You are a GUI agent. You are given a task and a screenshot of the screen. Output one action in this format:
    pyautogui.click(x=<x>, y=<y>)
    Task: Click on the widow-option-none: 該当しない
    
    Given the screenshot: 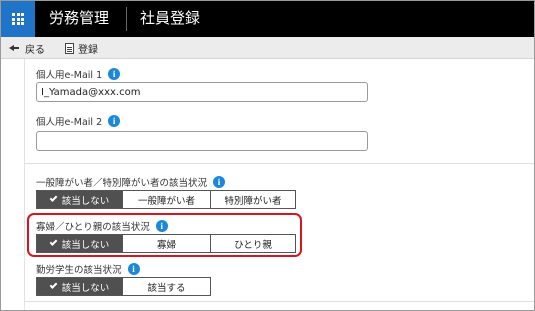 What is the action you would take?
    pyautogui.click(x=79, y=243)
    